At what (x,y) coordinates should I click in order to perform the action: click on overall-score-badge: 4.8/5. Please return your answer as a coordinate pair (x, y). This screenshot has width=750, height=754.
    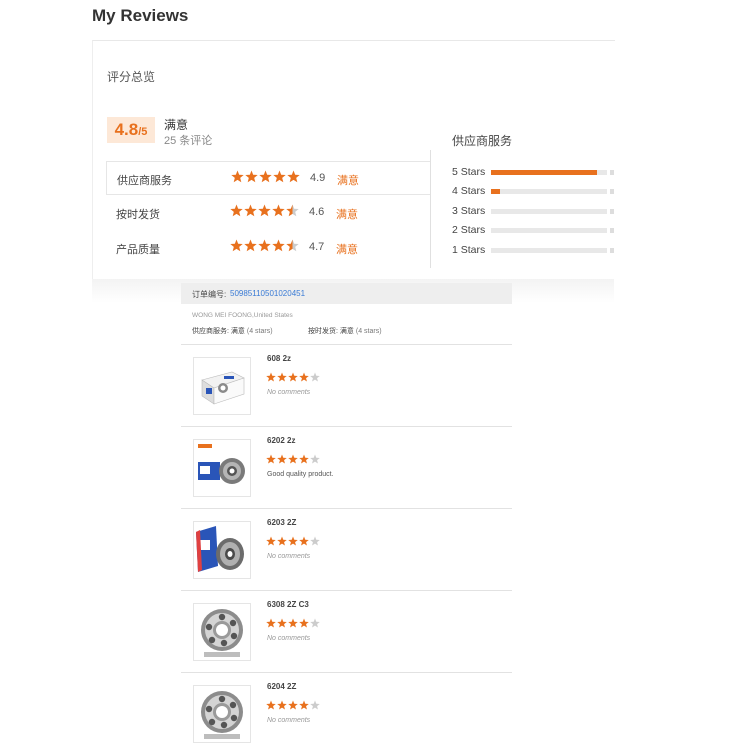
    Looking at the image, I should click on (131, 130).